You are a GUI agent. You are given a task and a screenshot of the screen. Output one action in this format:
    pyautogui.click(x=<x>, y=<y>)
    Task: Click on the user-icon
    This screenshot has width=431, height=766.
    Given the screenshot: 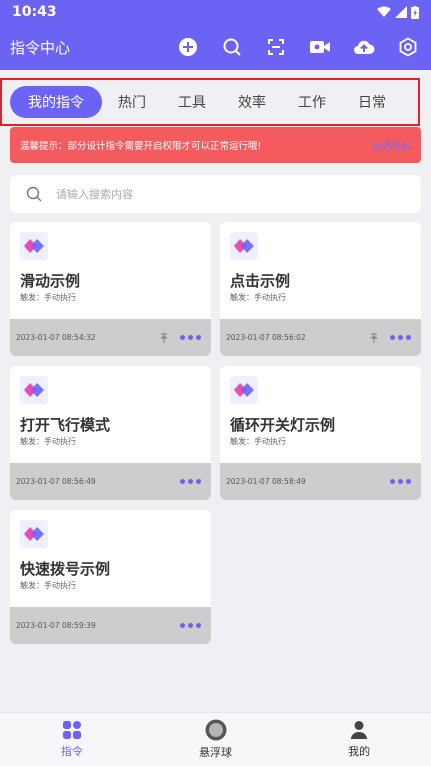 What is the action you would take?
    pyautogui.click(x=359, y=730)
    